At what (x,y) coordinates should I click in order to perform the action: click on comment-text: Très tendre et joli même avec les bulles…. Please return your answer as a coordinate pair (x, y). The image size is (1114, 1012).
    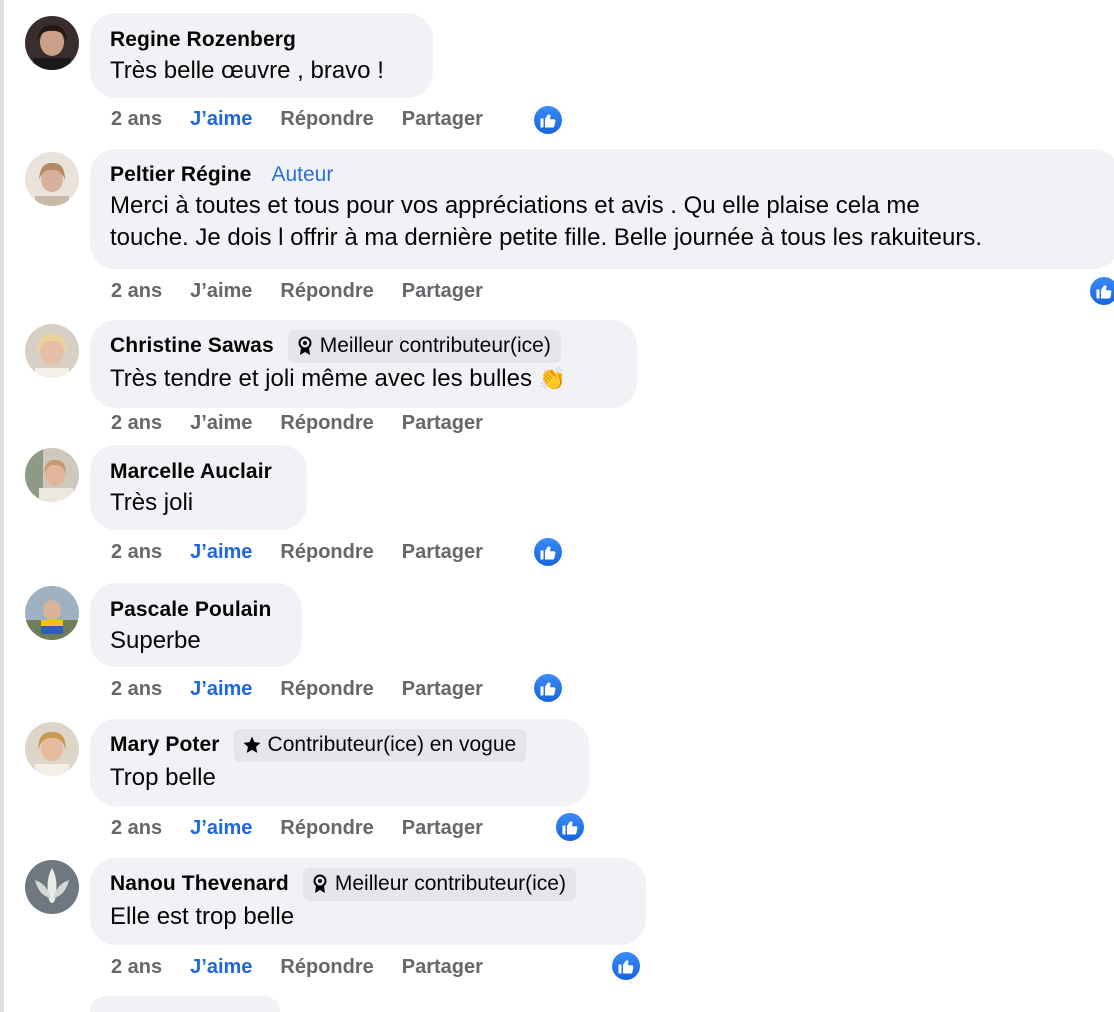
    Looking at the image, I should click on (363, 379).